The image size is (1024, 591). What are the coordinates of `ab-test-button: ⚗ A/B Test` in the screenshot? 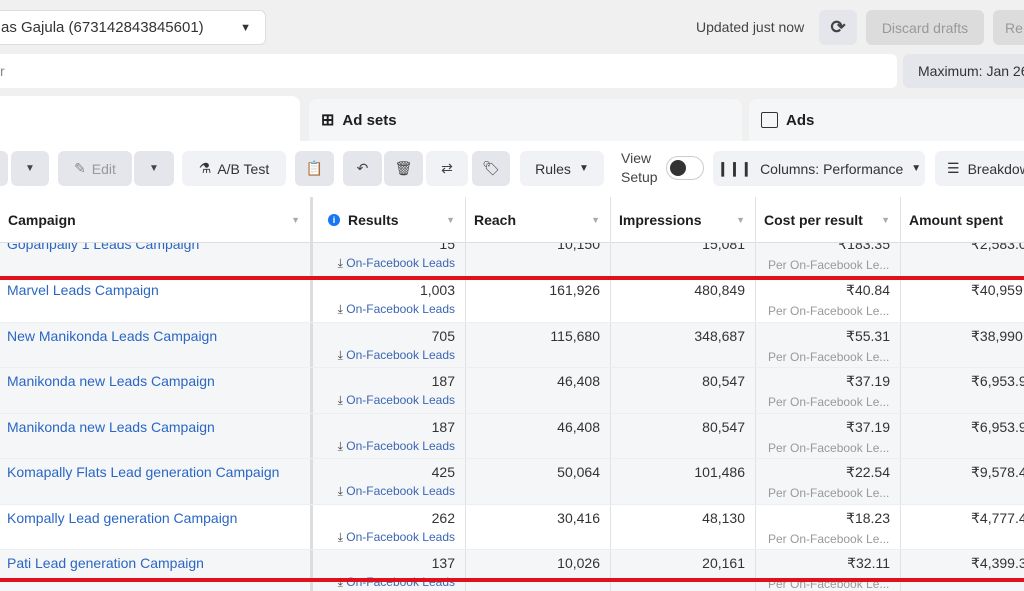 It's located at (234, 168).